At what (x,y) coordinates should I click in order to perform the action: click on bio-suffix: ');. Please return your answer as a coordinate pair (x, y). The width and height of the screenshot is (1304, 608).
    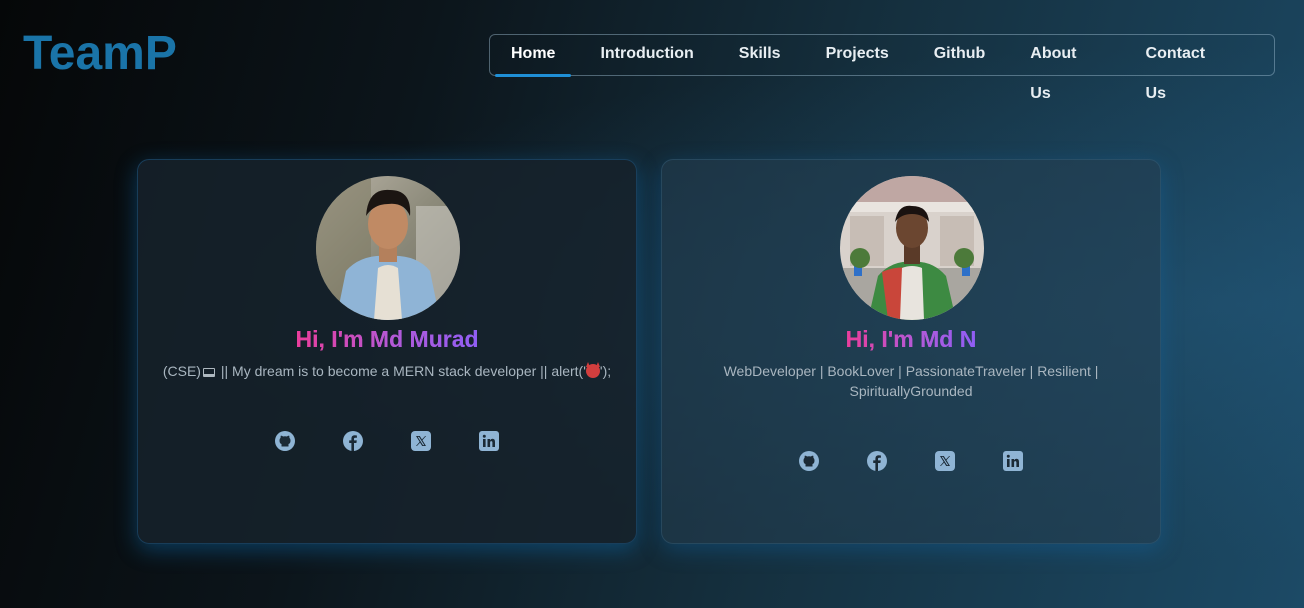
    Looking at the image, I should click on (605, 371).